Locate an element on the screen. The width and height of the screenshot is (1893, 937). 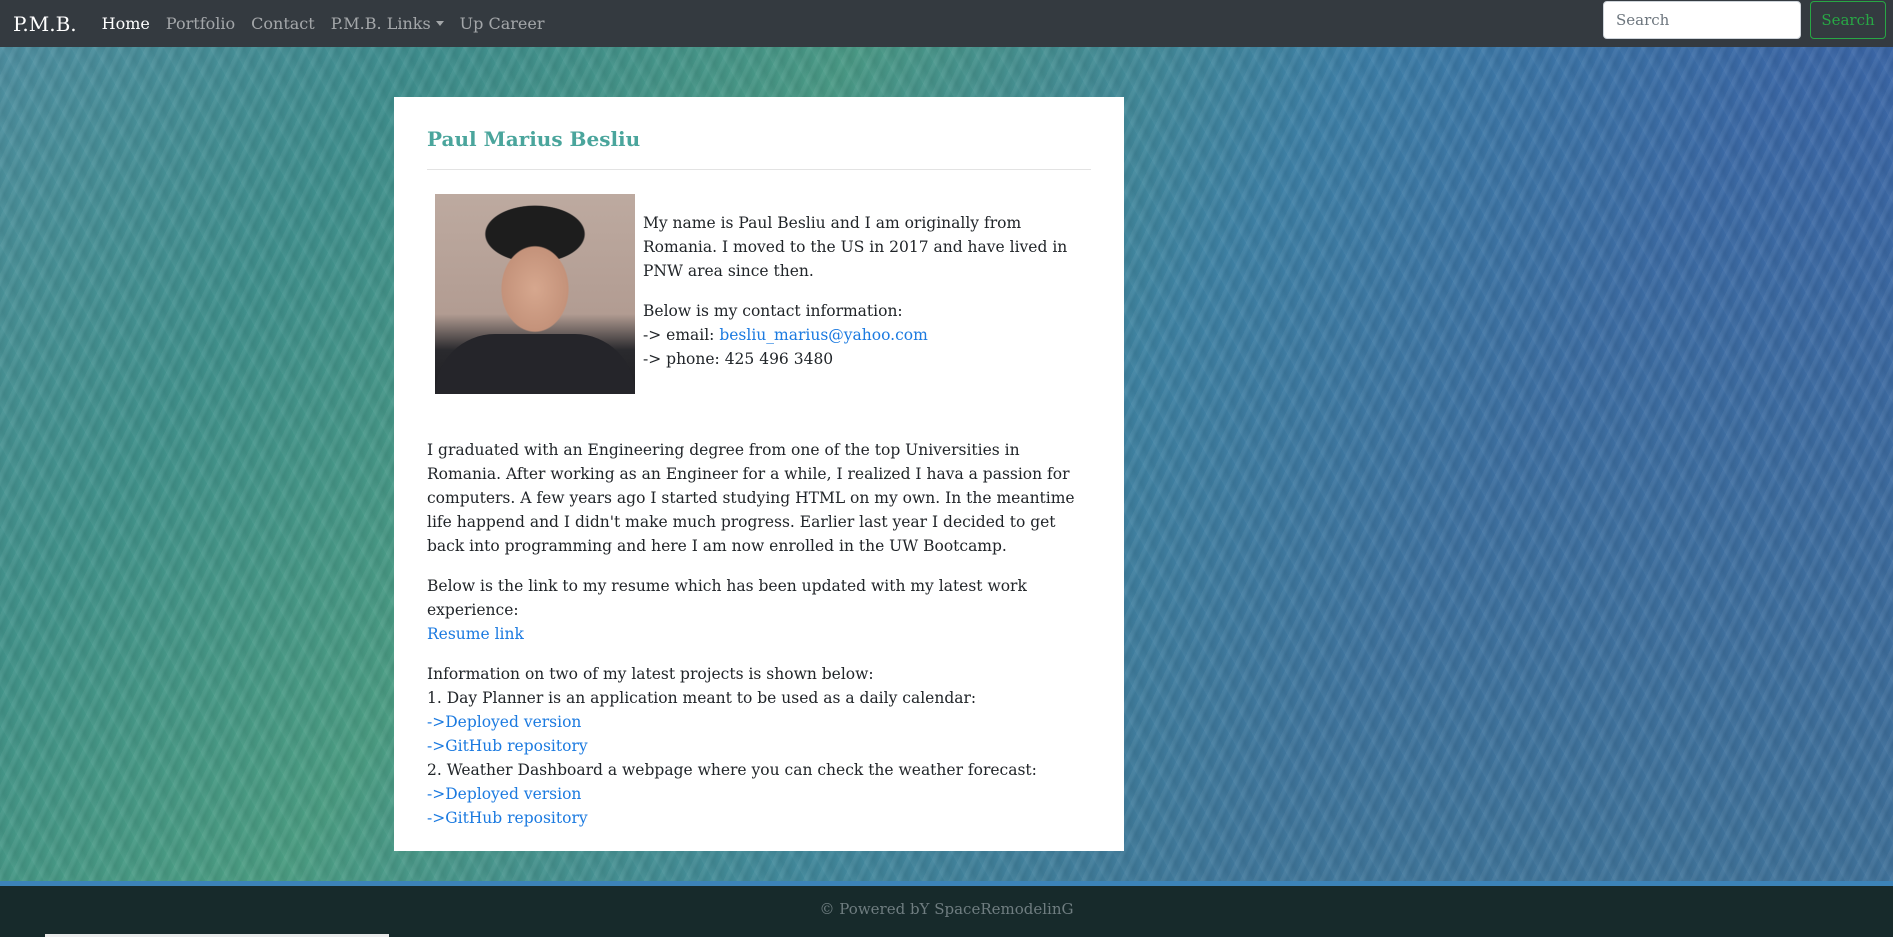
email-prefix: -> email: is located at coordinates (681, 335).